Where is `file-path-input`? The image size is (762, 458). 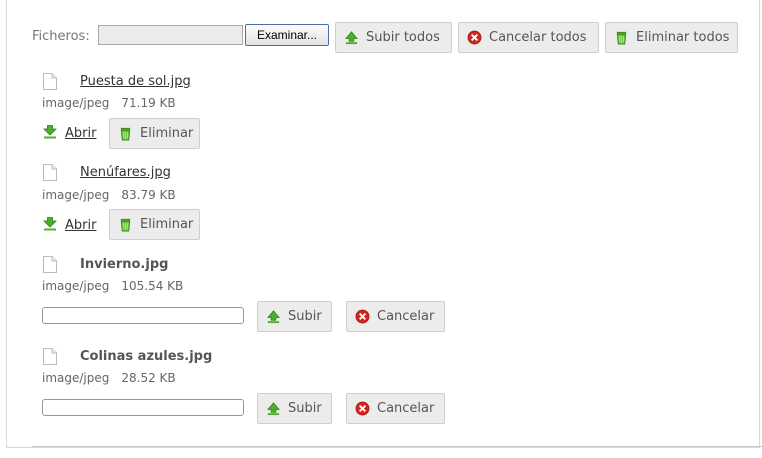 file-path-input is located at coordinates (170, 35).